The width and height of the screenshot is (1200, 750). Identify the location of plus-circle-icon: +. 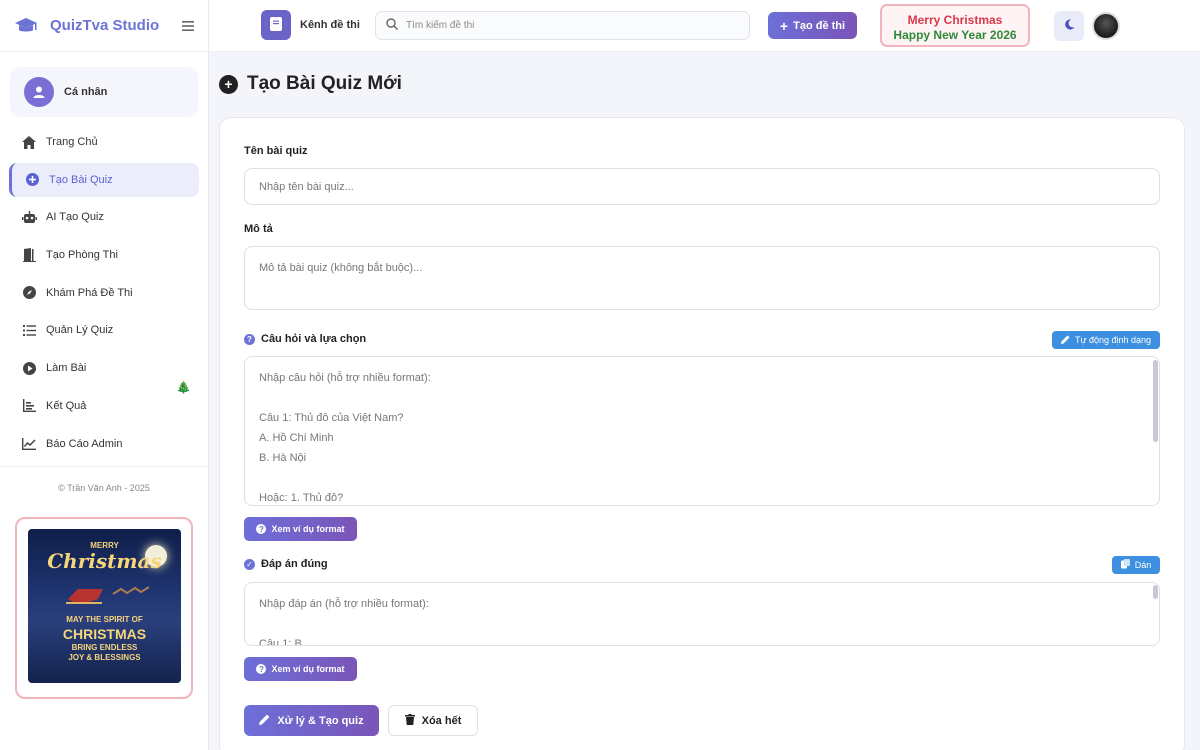
(228, 84).